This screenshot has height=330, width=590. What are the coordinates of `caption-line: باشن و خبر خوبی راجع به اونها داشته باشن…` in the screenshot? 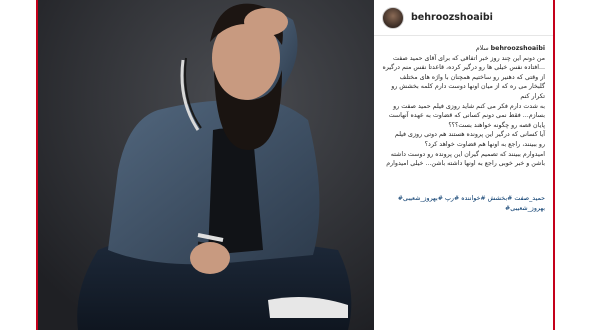 It's located at (465, 164).